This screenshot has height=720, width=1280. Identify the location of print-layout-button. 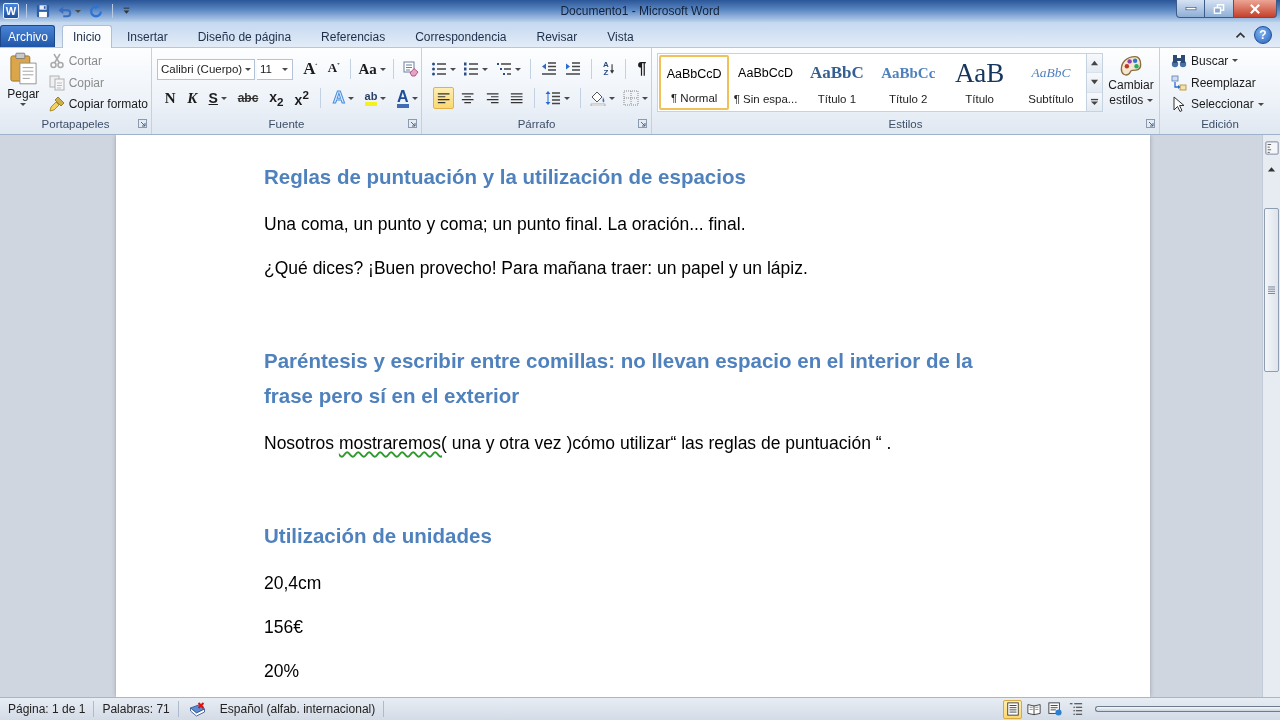
(1012, 709).